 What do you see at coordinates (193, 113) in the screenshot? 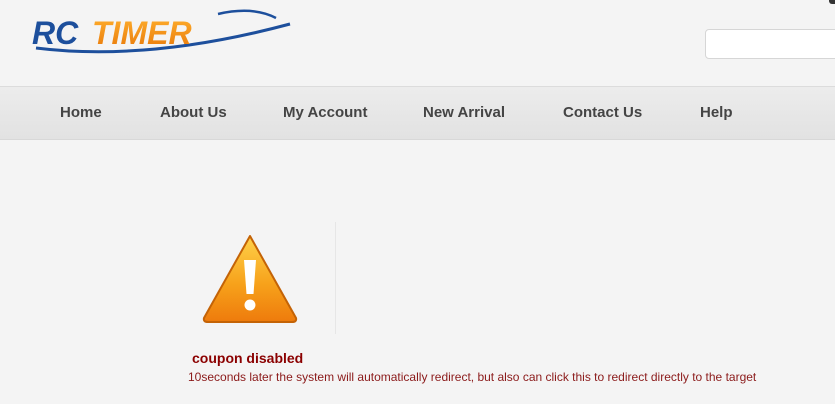
I see `nav-about-us: About Us` at bounding box center [193, 113].